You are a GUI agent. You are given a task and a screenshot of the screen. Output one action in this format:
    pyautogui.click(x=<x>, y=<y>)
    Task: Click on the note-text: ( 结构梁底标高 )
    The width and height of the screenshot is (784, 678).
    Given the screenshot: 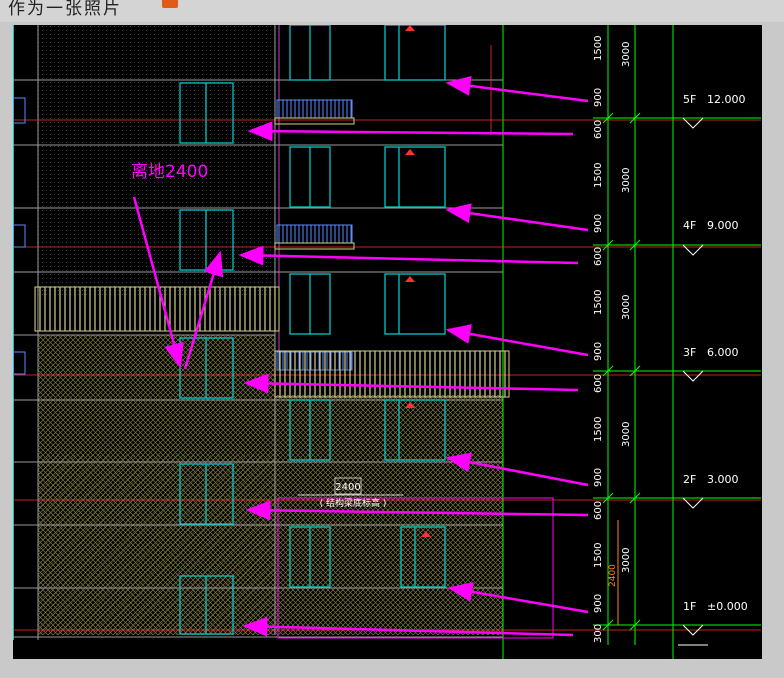 What is the action you would take?
    pyautogui.click(x=353, y=503)
    